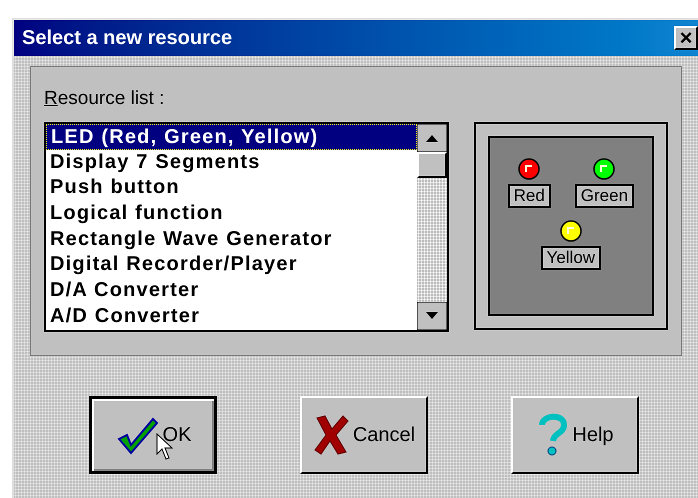 The height and width of the screenshot is (498, 698). Describe the element at coordinates (431, 165) in the screenshot. I see `scroll-thumb` at that location.